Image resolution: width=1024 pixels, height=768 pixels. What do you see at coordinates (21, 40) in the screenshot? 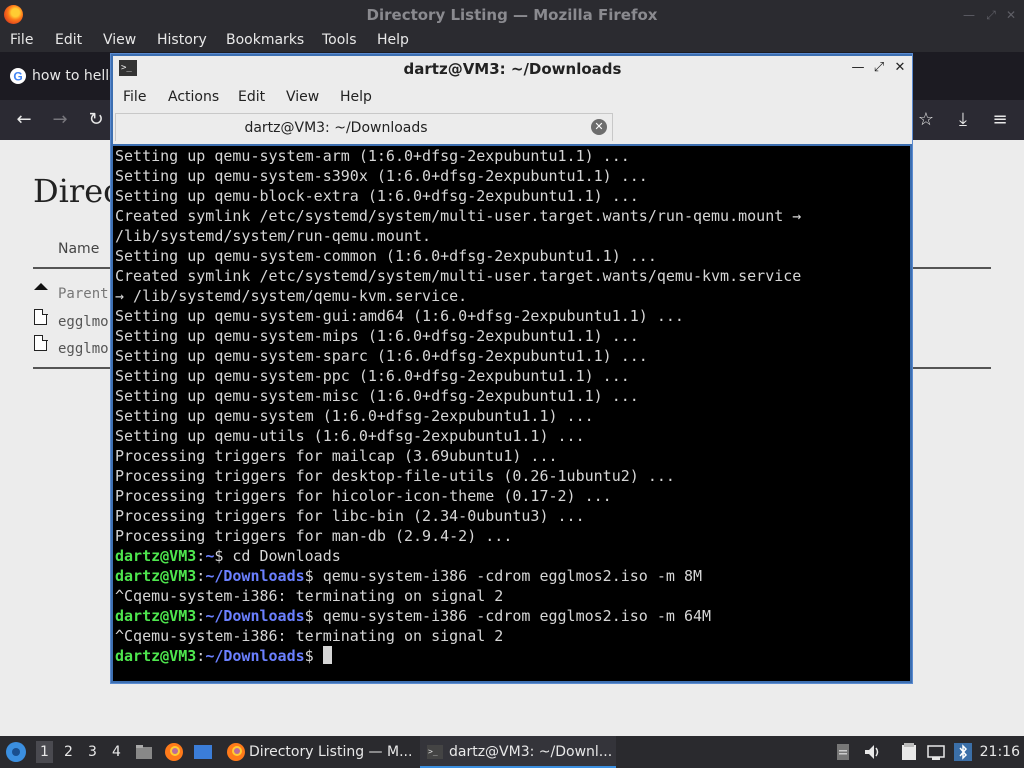
I see `menu-file: File` at bounding box center [21, 40].